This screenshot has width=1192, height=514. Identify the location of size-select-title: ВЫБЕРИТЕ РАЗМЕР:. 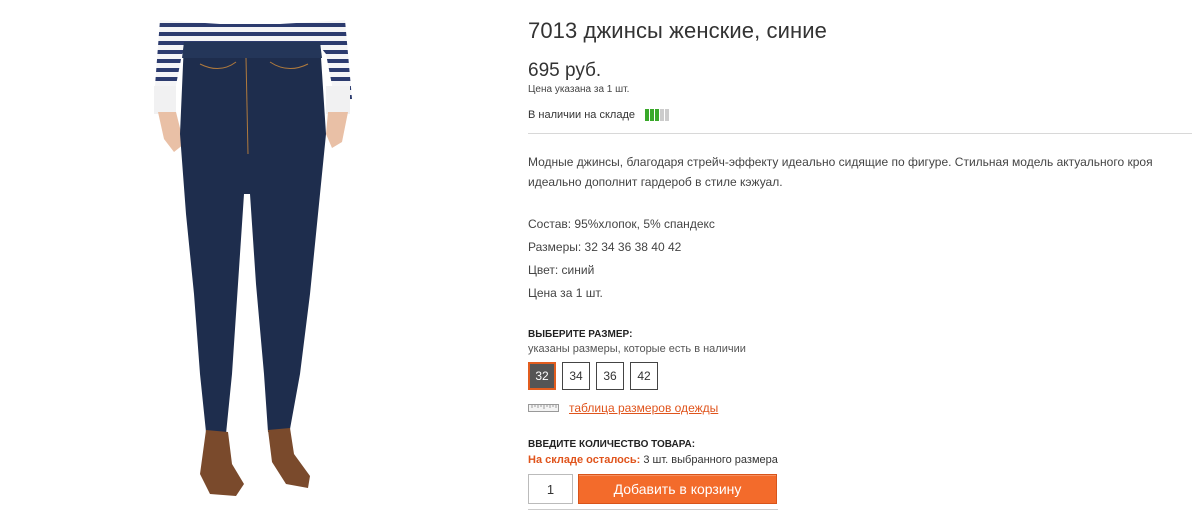
(580, 334).